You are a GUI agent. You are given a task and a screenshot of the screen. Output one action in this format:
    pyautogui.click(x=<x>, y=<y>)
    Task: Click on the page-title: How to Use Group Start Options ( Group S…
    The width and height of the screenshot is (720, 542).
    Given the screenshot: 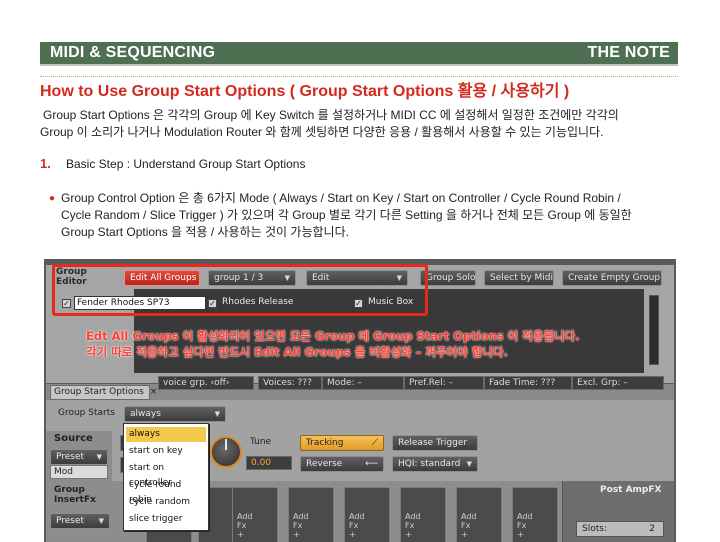 What is the action you would take?
    pyautogui.click(x=305, y=91)
    